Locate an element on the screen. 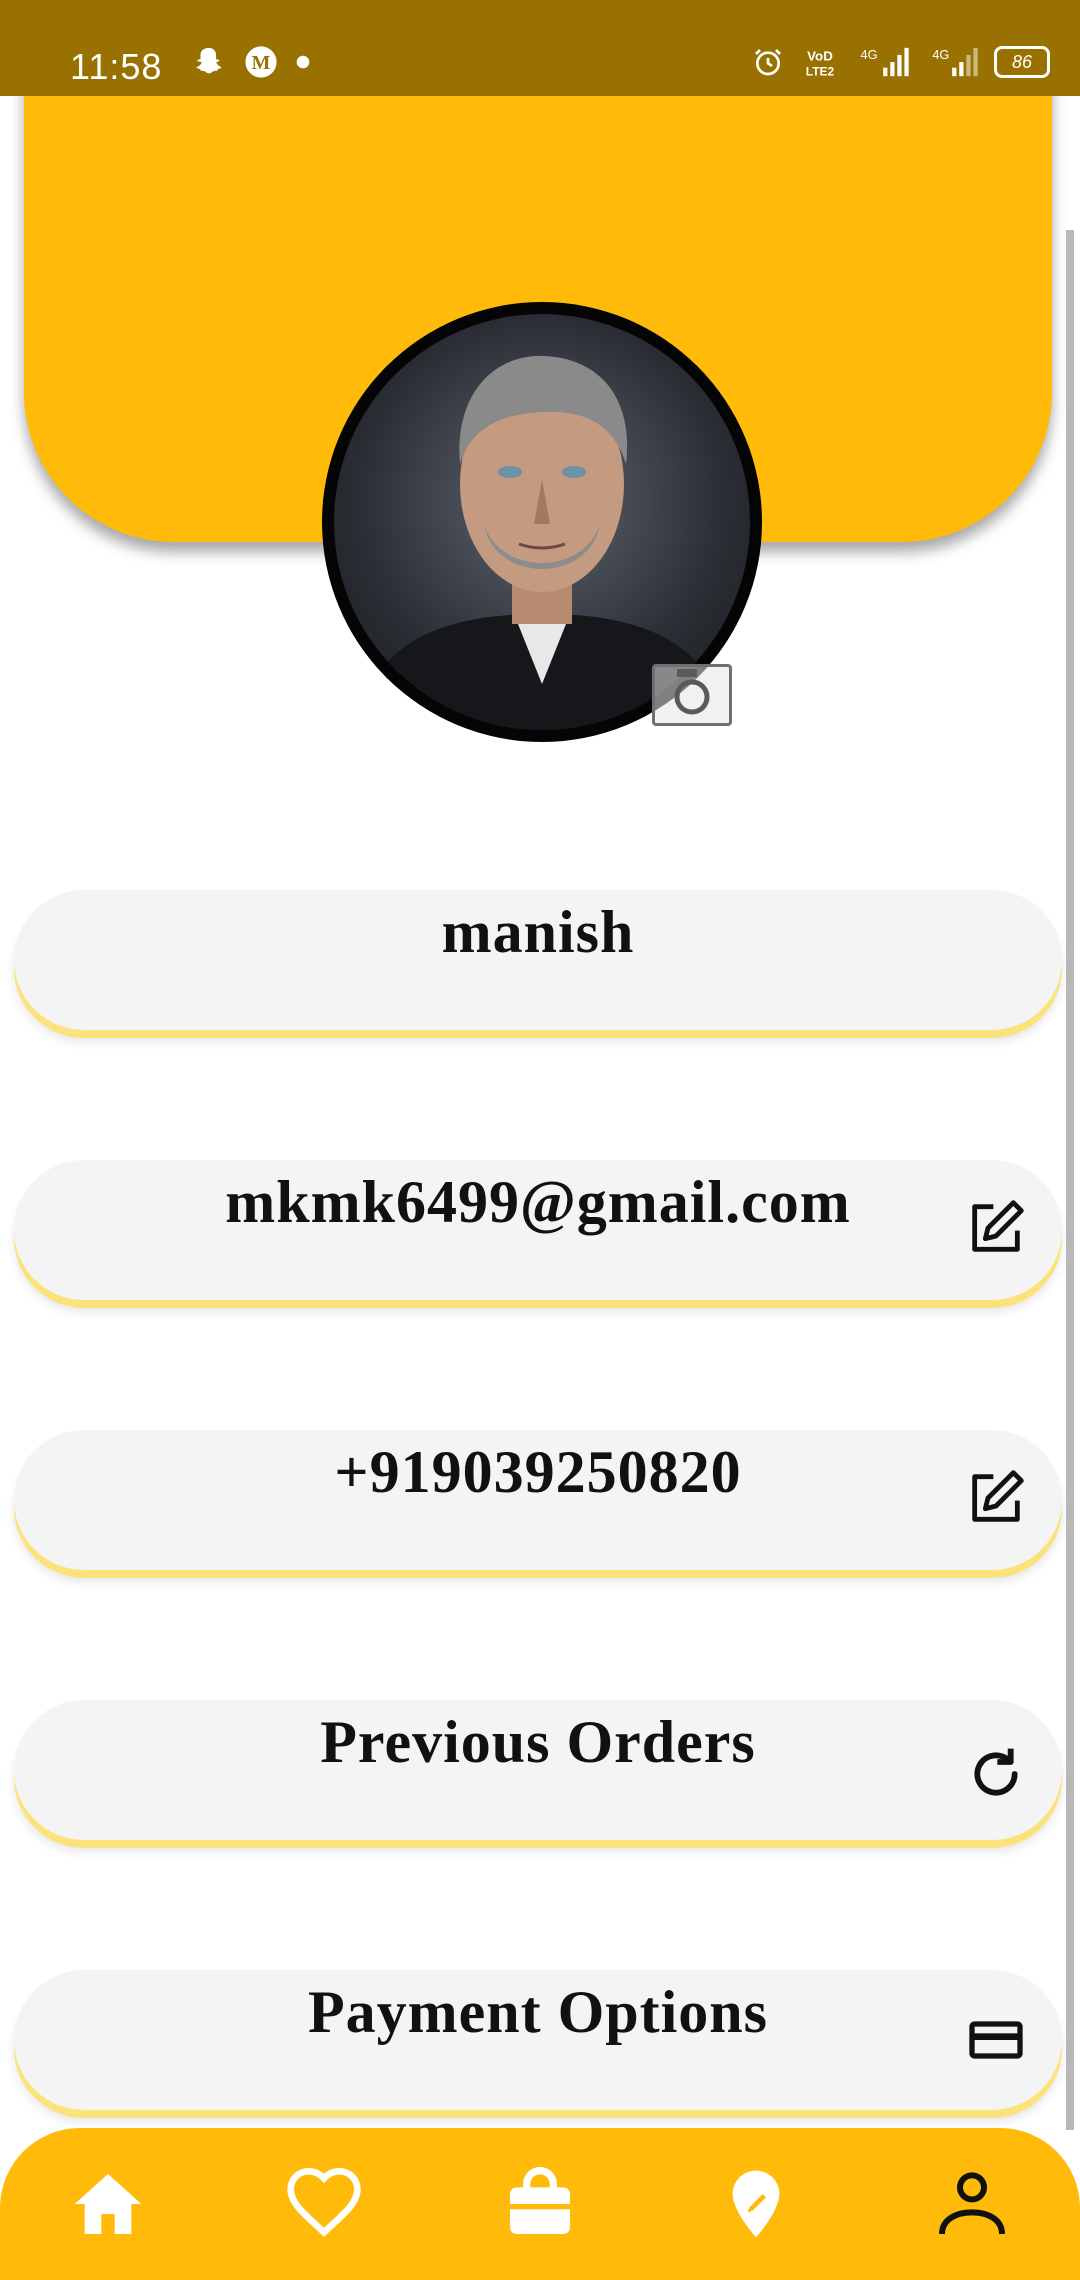 The width and height of the screenshot is (1080, 2280). dot-icon is located at coordinates (303, 62).